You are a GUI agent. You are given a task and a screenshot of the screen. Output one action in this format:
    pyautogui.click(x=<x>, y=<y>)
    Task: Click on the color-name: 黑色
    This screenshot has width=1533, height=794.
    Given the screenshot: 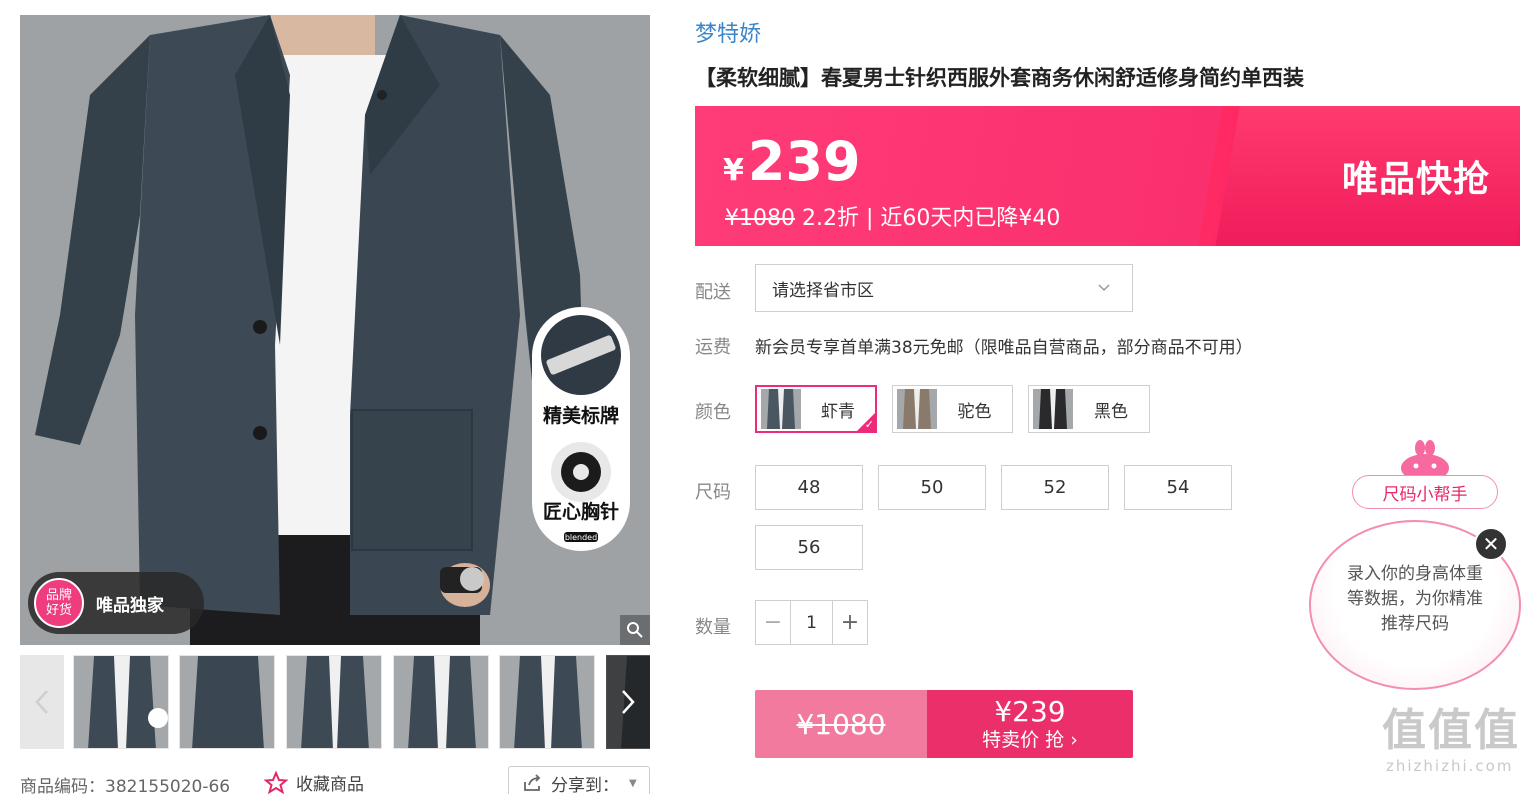 What is the action you would take?
    pyautogui.click(x=1111, y=411)
    